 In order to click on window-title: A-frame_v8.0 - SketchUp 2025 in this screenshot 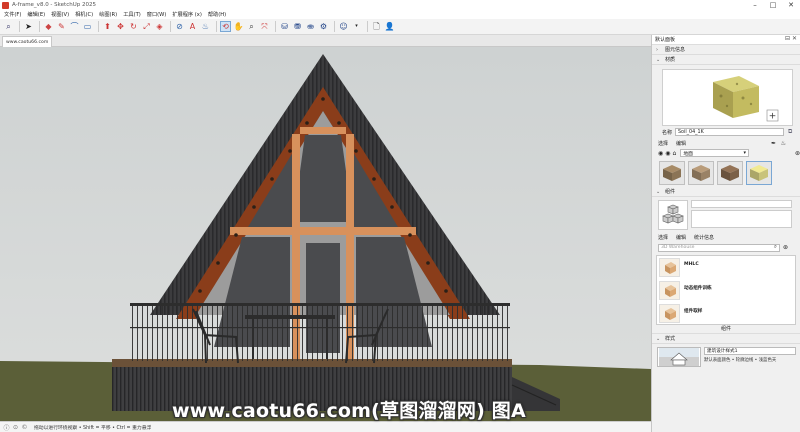, I will do `click(54, 5)`.